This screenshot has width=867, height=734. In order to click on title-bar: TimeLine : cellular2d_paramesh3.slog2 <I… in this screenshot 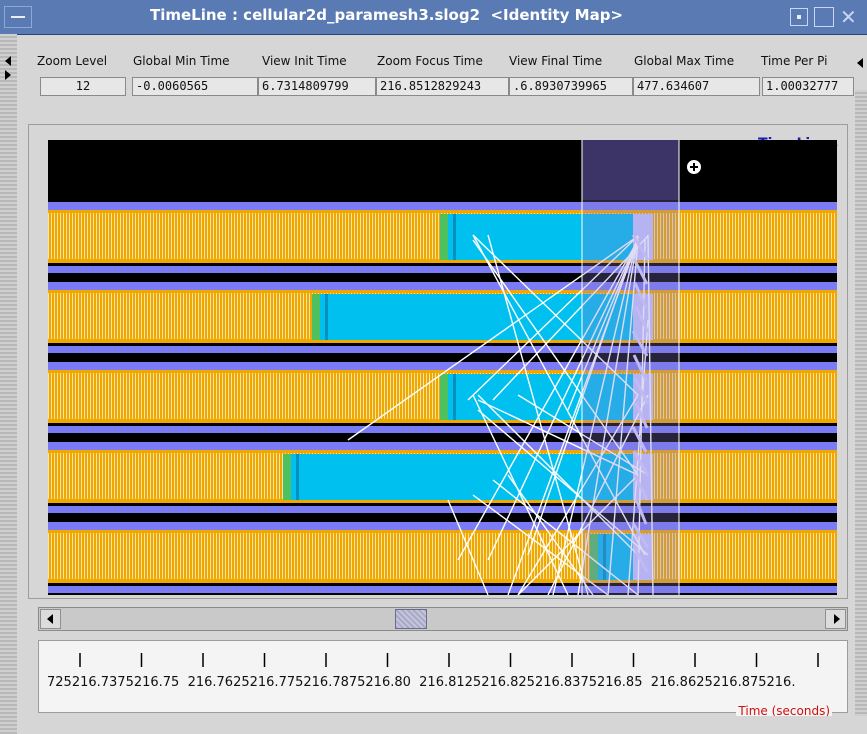, I will do `click(433, 17)`.